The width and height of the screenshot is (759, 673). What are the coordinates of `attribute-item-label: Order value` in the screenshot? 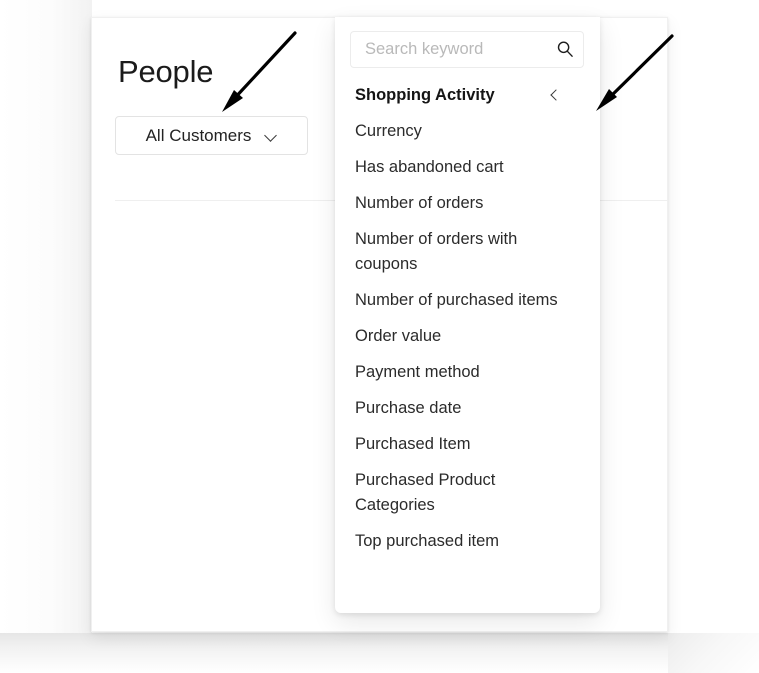 It's located at (398, 336).